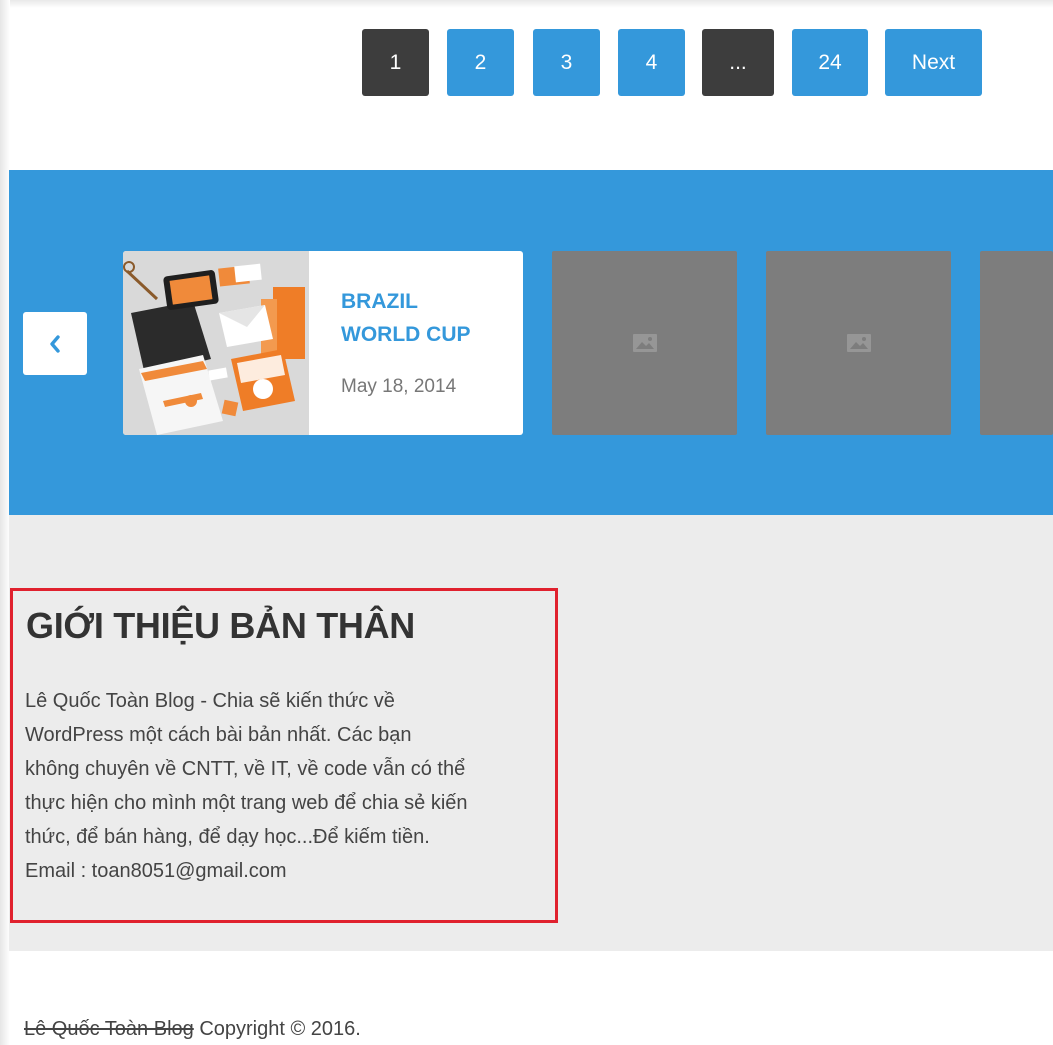  What do you see at coordinates (933, 62) in the screenshot?
I see `next-page-button: Next` at bounding box center [933, 62].